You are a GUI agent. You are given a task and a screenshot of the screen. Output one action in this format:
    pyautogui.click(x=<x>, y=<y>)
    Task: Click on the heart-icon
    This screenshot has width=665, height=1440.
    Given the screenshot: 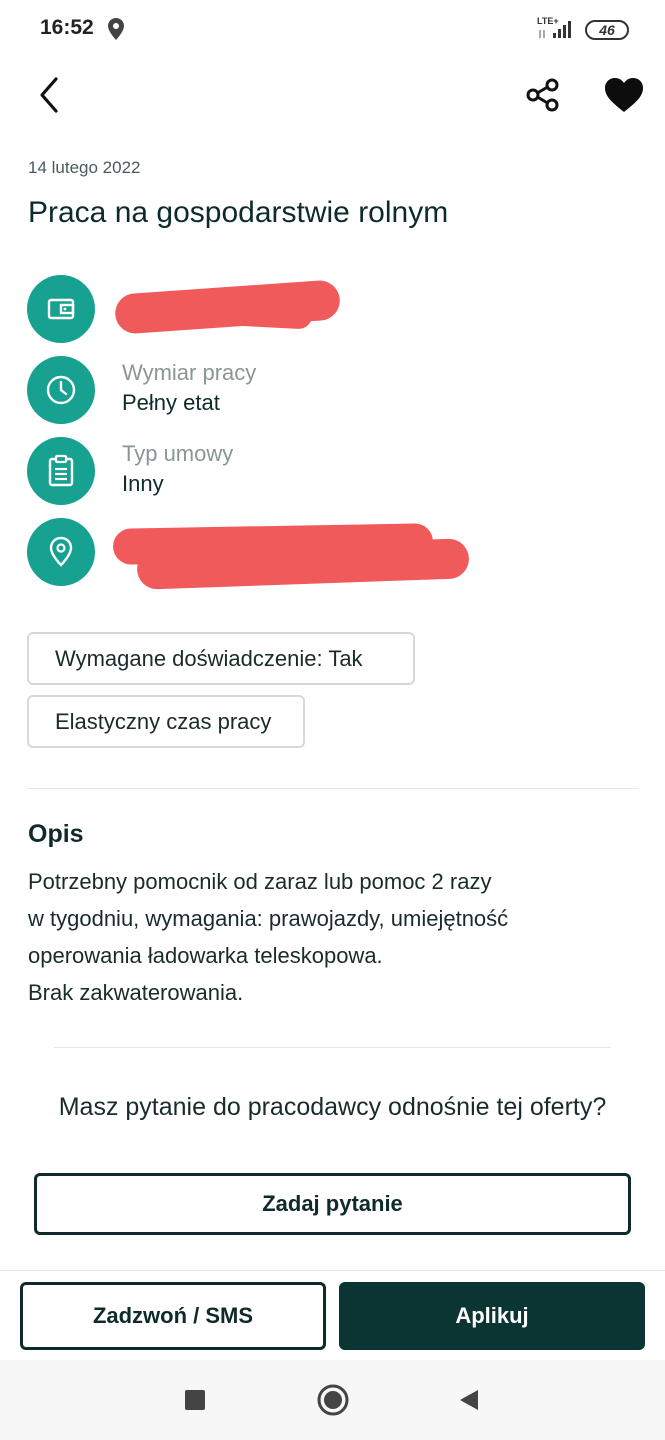 What is the action you would take?
    pyautogui.click(x=624, y=95)
    